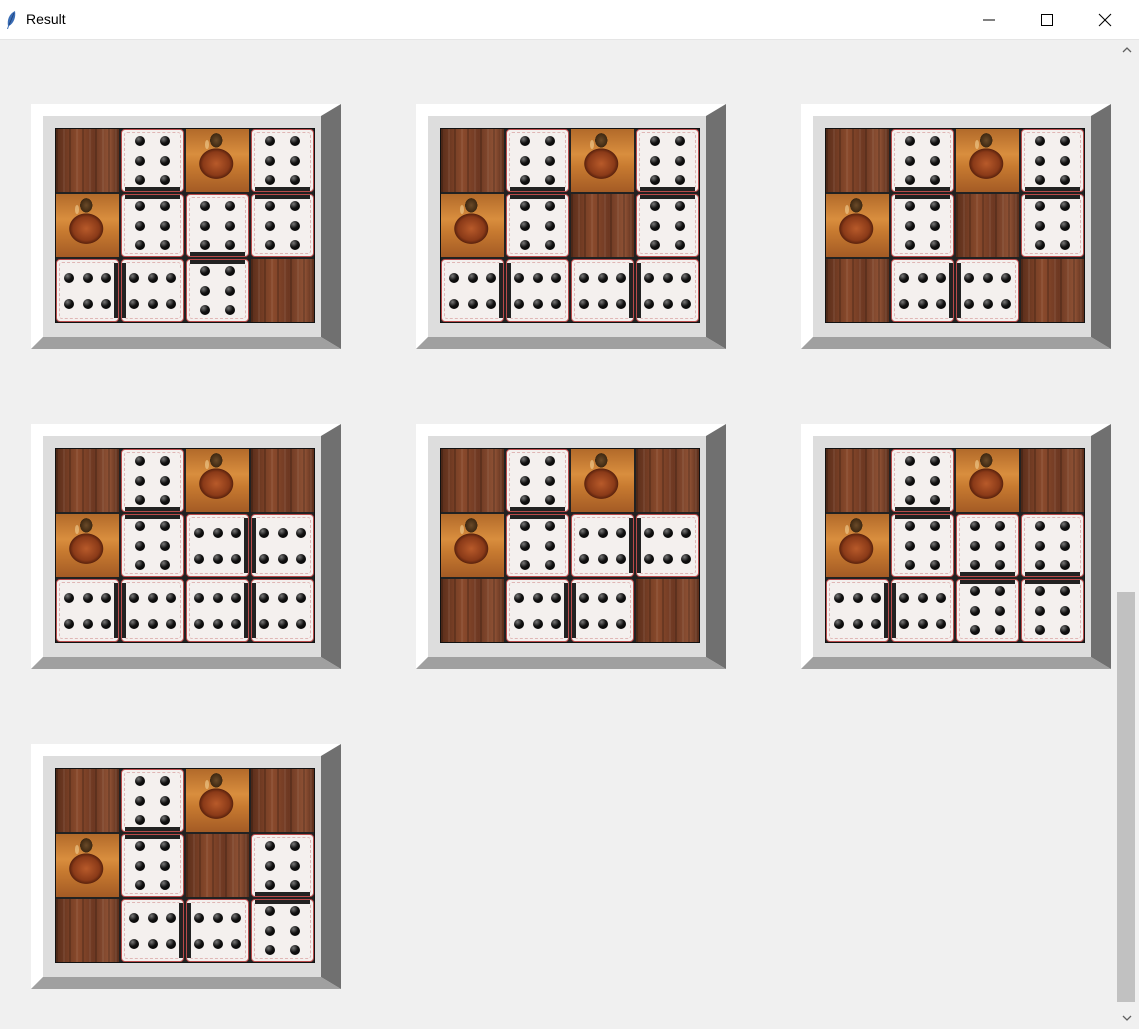  I want to click on close-button, so click(1105, 19).